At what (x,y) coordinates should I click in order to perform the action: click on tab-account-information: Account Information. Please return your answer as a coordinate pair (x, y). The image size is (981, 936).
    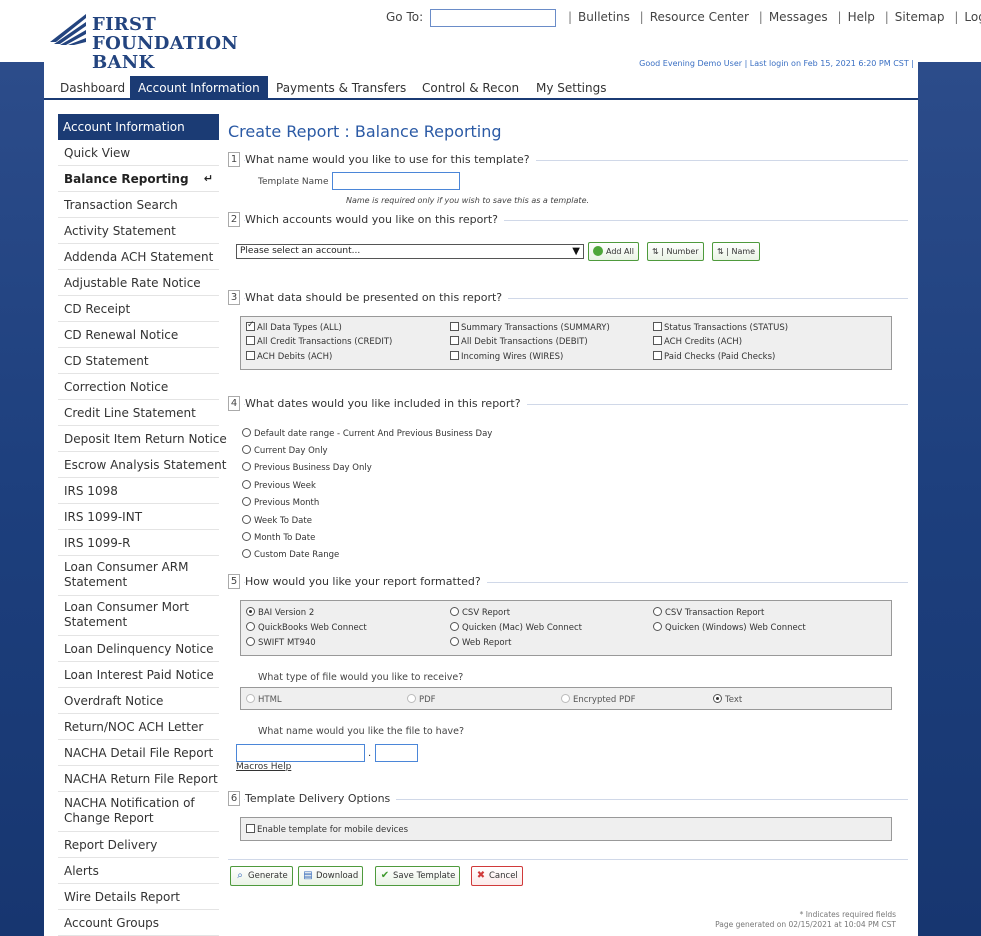
    Looking at the image, I should click on (199, 88).